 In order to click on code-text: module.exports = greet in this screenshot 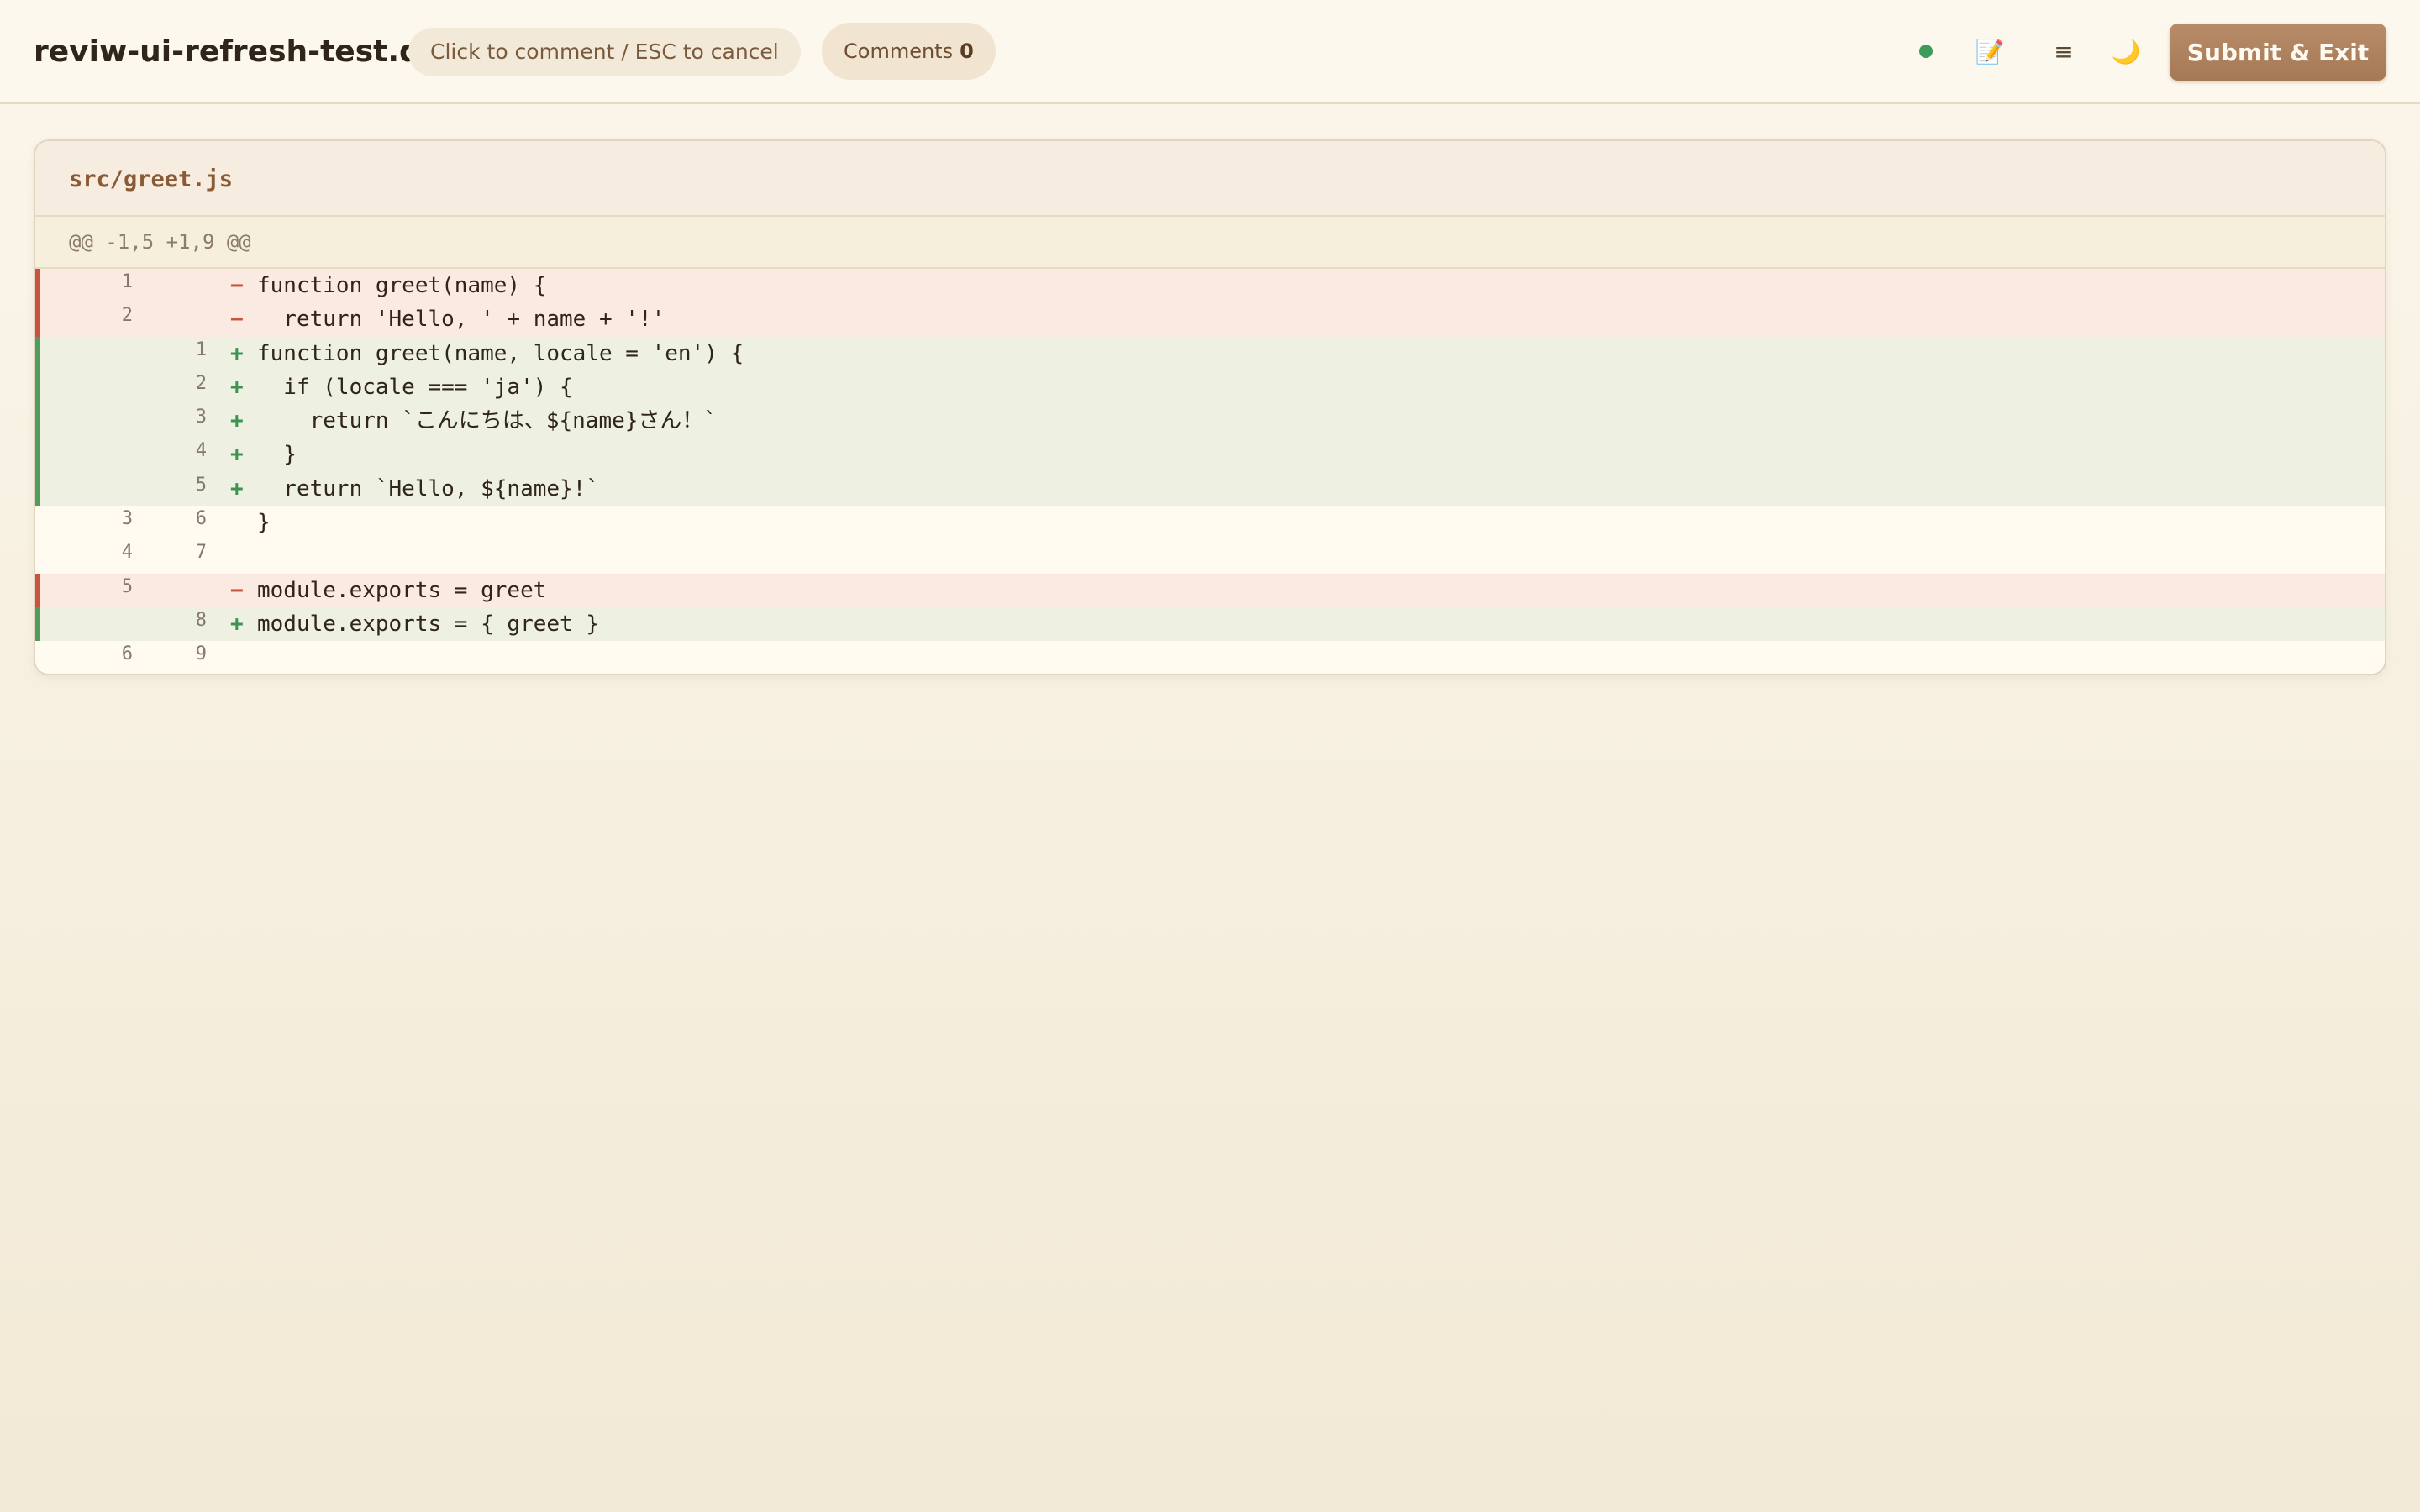, I will do `click(402, 590)`.